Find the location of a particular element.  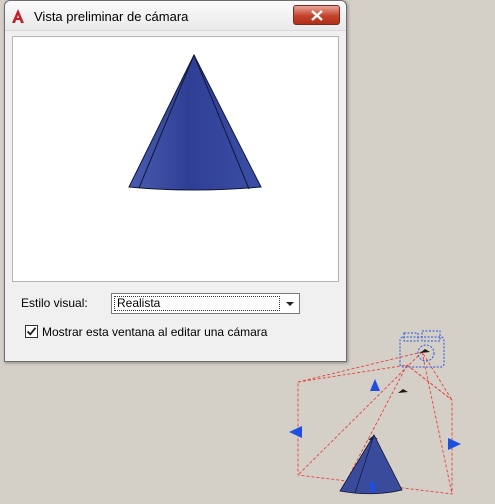

checkmark-icon is located at coordinates (31, 331).